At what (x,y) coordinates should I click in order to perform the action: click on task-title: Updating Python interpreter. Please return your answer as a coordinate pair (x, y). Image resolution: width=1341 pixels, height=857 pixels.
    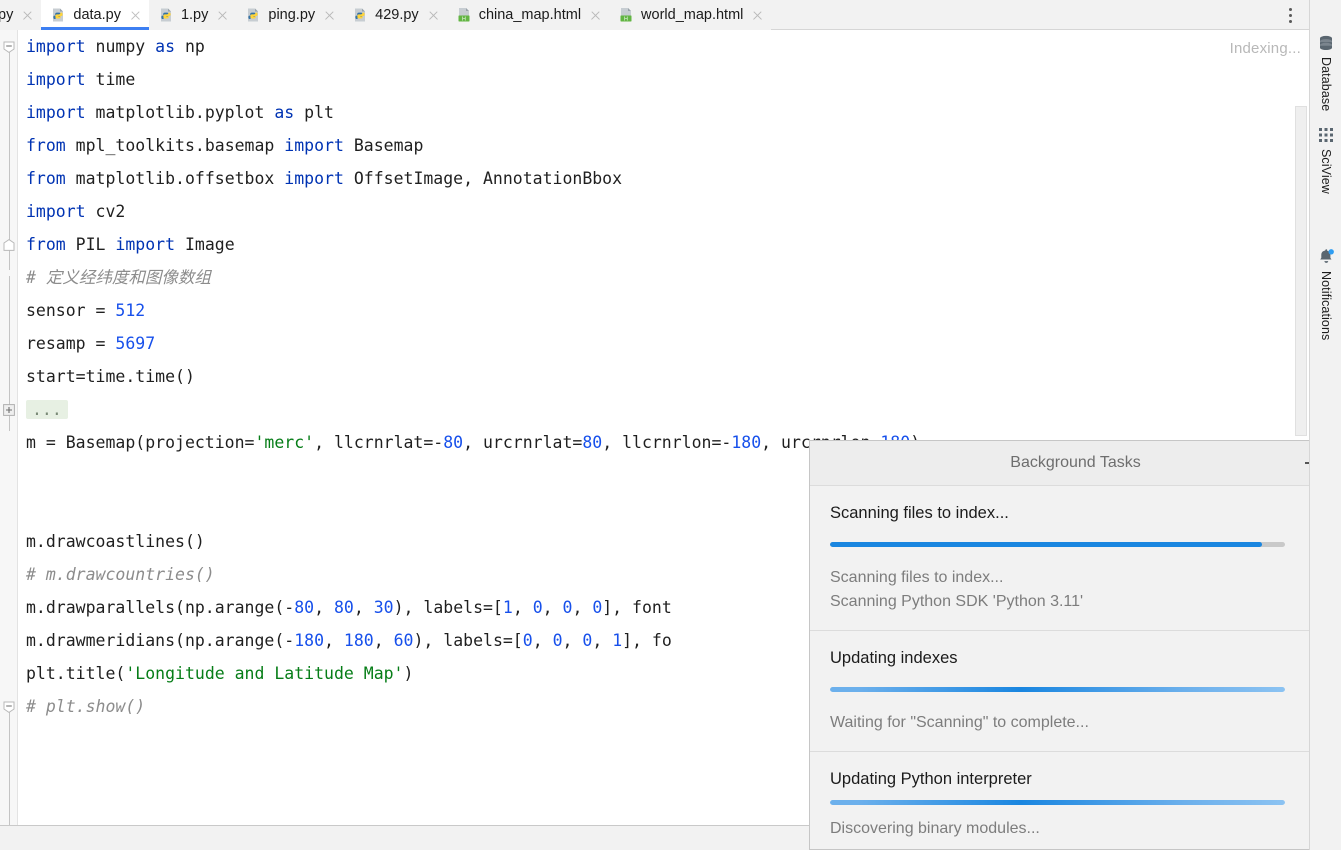
    Looking at the image, I should click on (931, 779).